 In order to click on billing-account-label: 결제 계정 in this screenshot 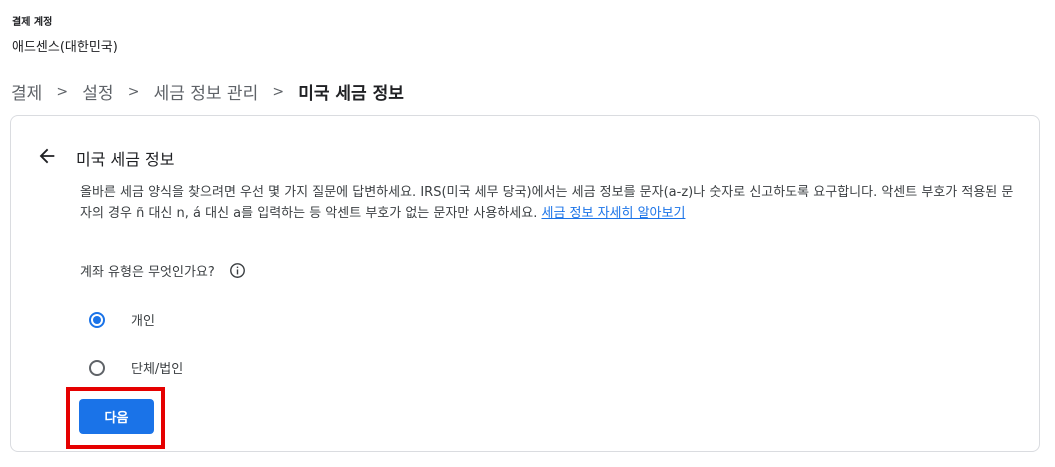, I will do `click(32, 22)`.